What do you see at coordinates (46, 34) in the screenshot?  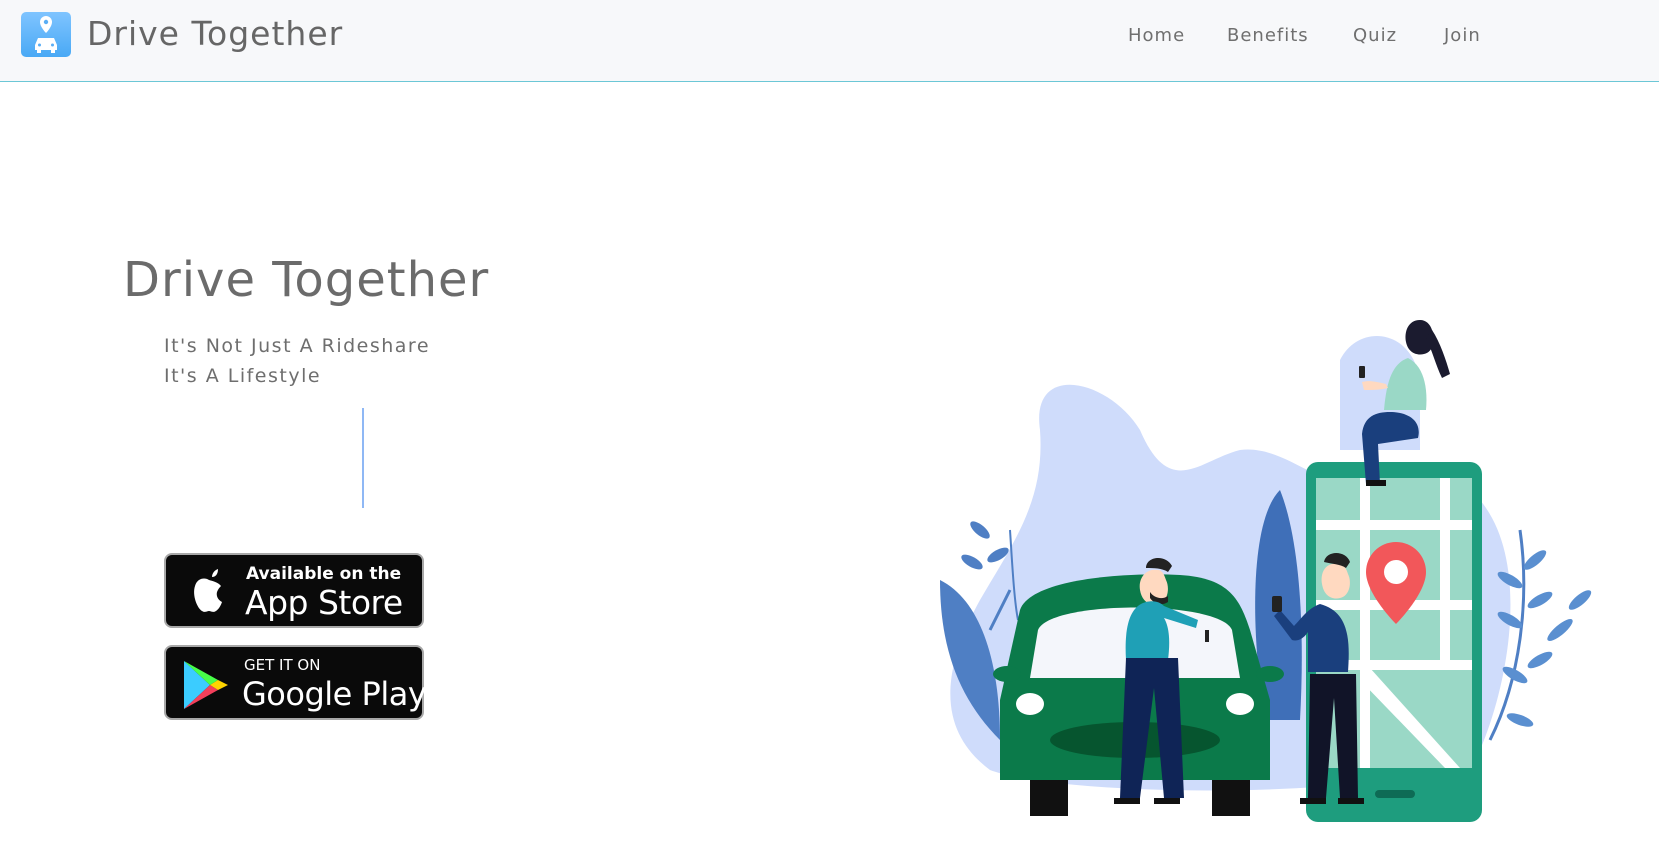 I see `brand-logo-icon` at bounding box center [46, 34].